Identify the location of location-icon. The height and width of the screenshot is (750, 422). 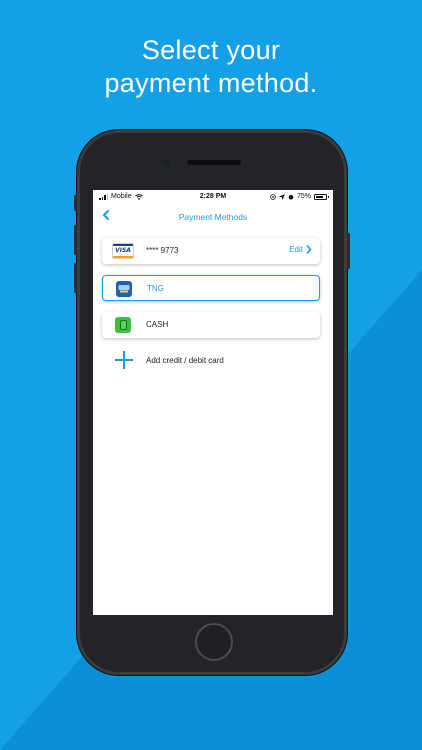
(281, 196).